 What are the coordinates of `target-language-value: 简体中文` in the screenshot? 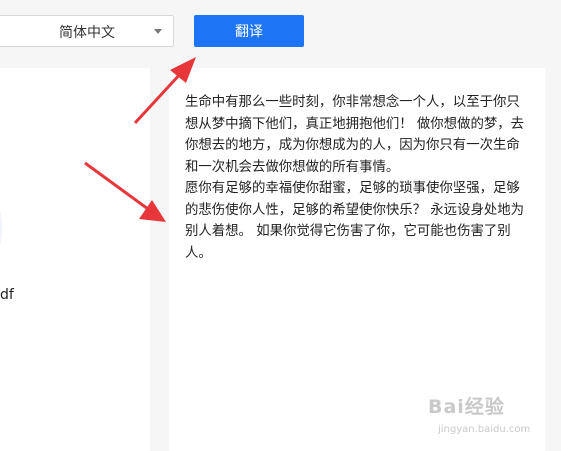 It's located at (87, 33).